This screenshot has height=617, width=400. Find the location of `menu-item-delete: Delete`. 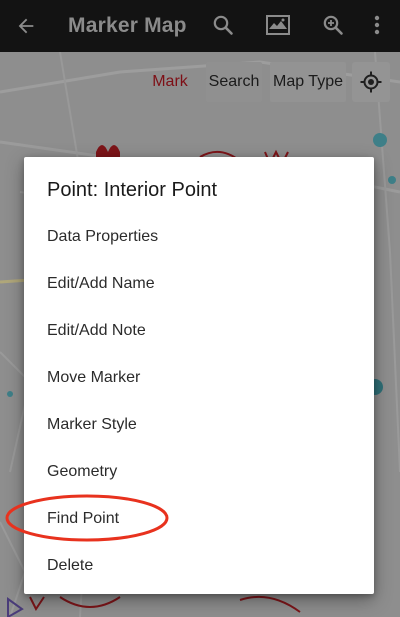

menu-item-delete: Delete is located at coordinates (199, 565).